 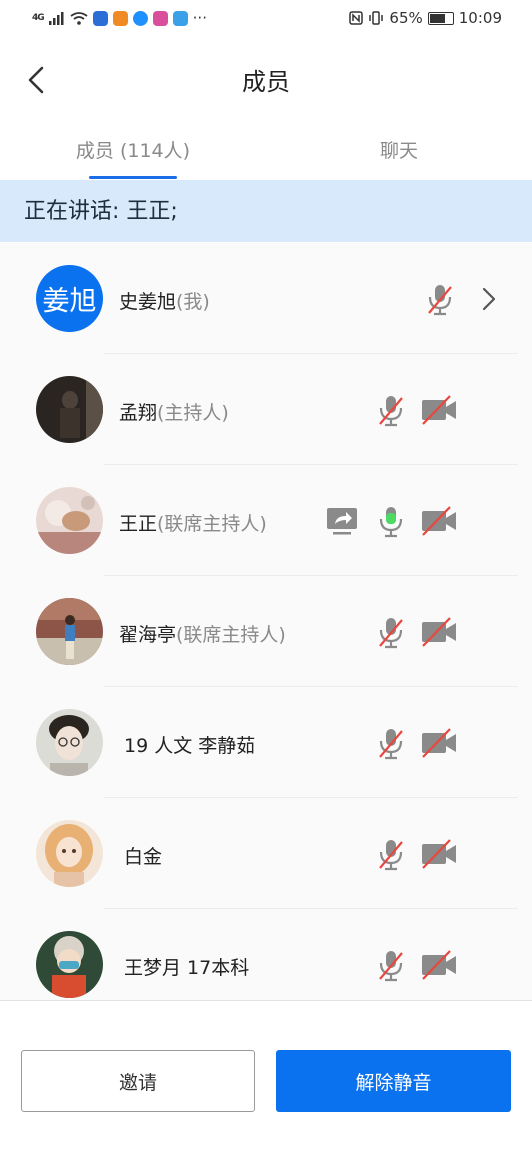 I want to click on chevron-right-icon, so click(x=489, y=299).